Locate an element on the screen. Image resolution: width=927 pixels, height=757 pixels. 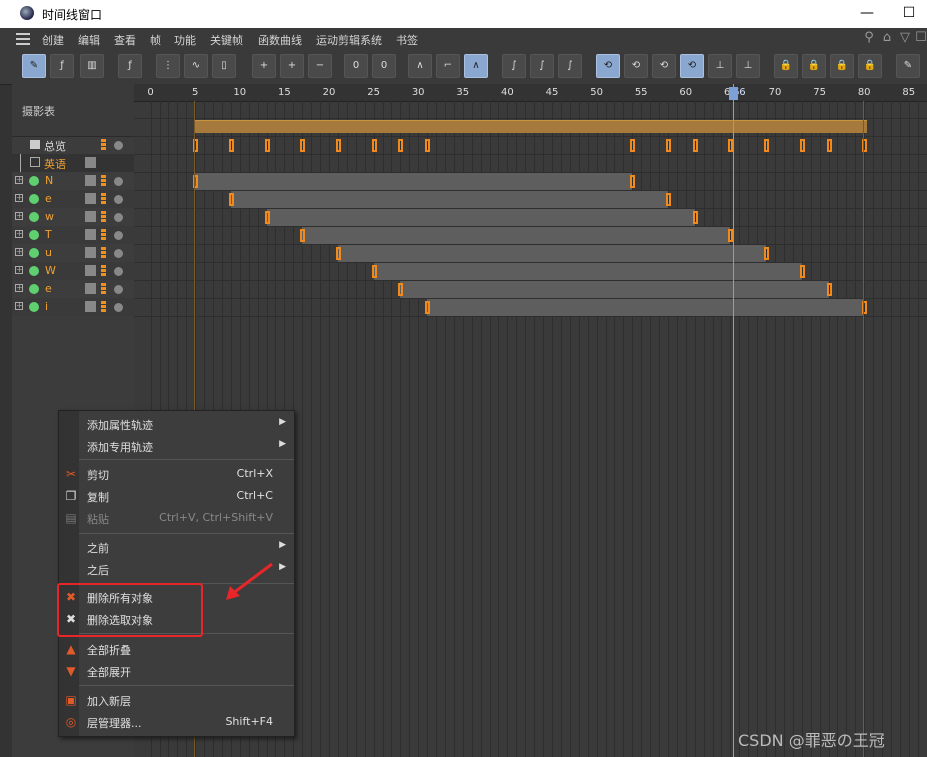
menu-add-new-layer: ▣ 加入新层 is located at coordinates (176, 700).